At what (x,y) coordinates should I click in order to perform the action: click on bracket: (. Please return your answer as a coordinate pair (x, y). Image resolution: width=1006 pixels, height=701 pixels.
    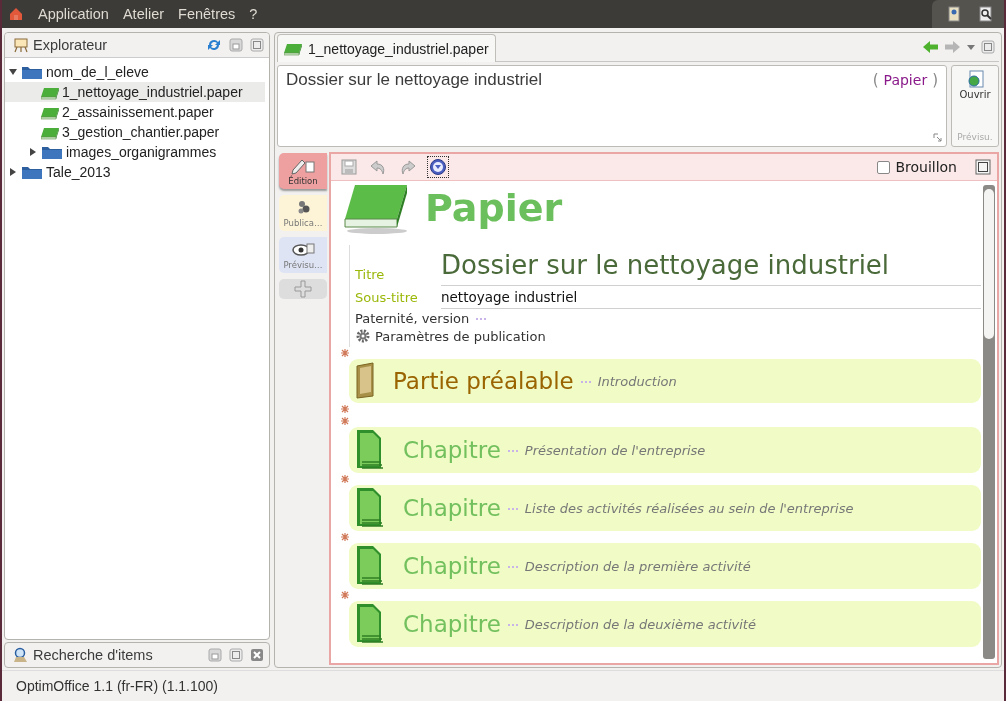
    Looking at the image, I should click on (875, 80).